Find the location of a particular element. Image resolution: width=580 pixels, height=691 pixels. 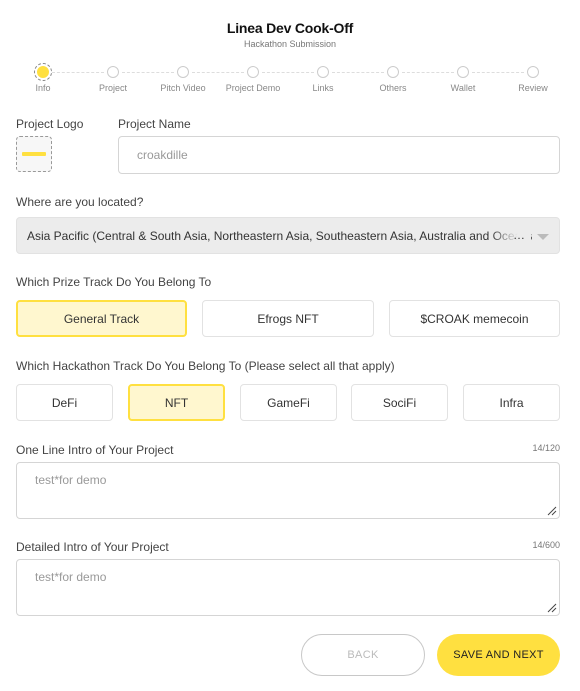

detailed-intro-textarea: test*for demo is located at coordinates (288, 587).